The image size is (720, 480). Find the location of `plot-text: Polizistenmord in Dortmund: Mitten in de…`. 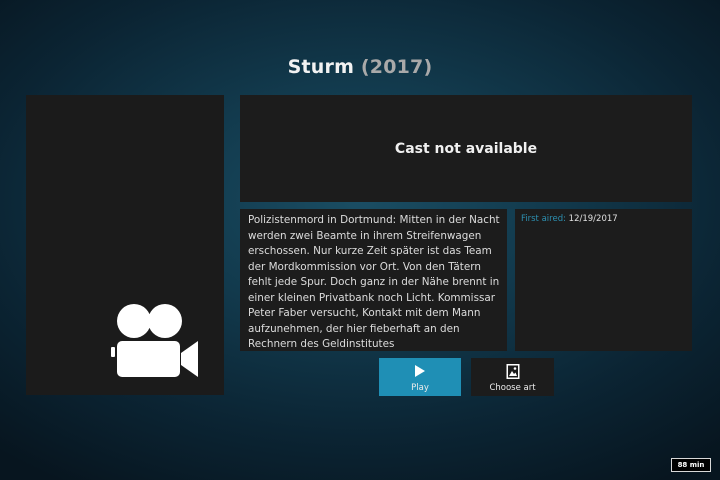

plot-text: Polizistenmord in Dortmund: Mitten in de… is located at coordinates (374, 282).